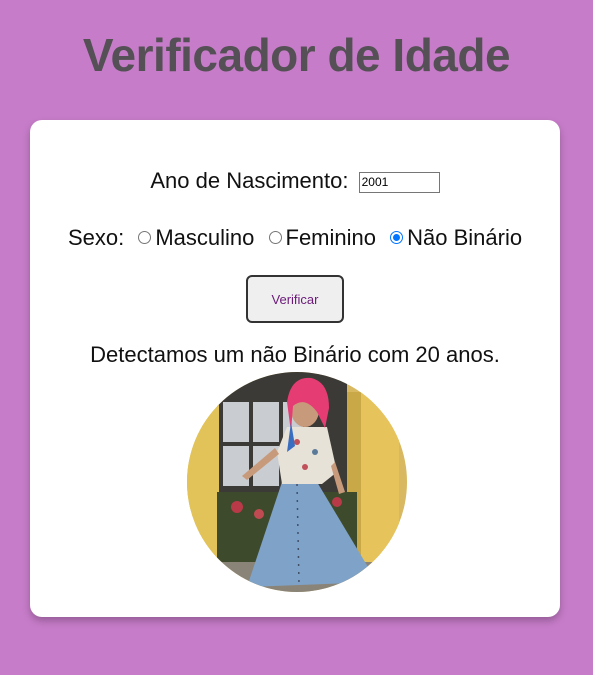 The height and width of the screenshot is (675, 593). Describe the element at coordinates (464, 237) in the screenshot. I see `radio-label-nao-binario: Não Binário` at that location.